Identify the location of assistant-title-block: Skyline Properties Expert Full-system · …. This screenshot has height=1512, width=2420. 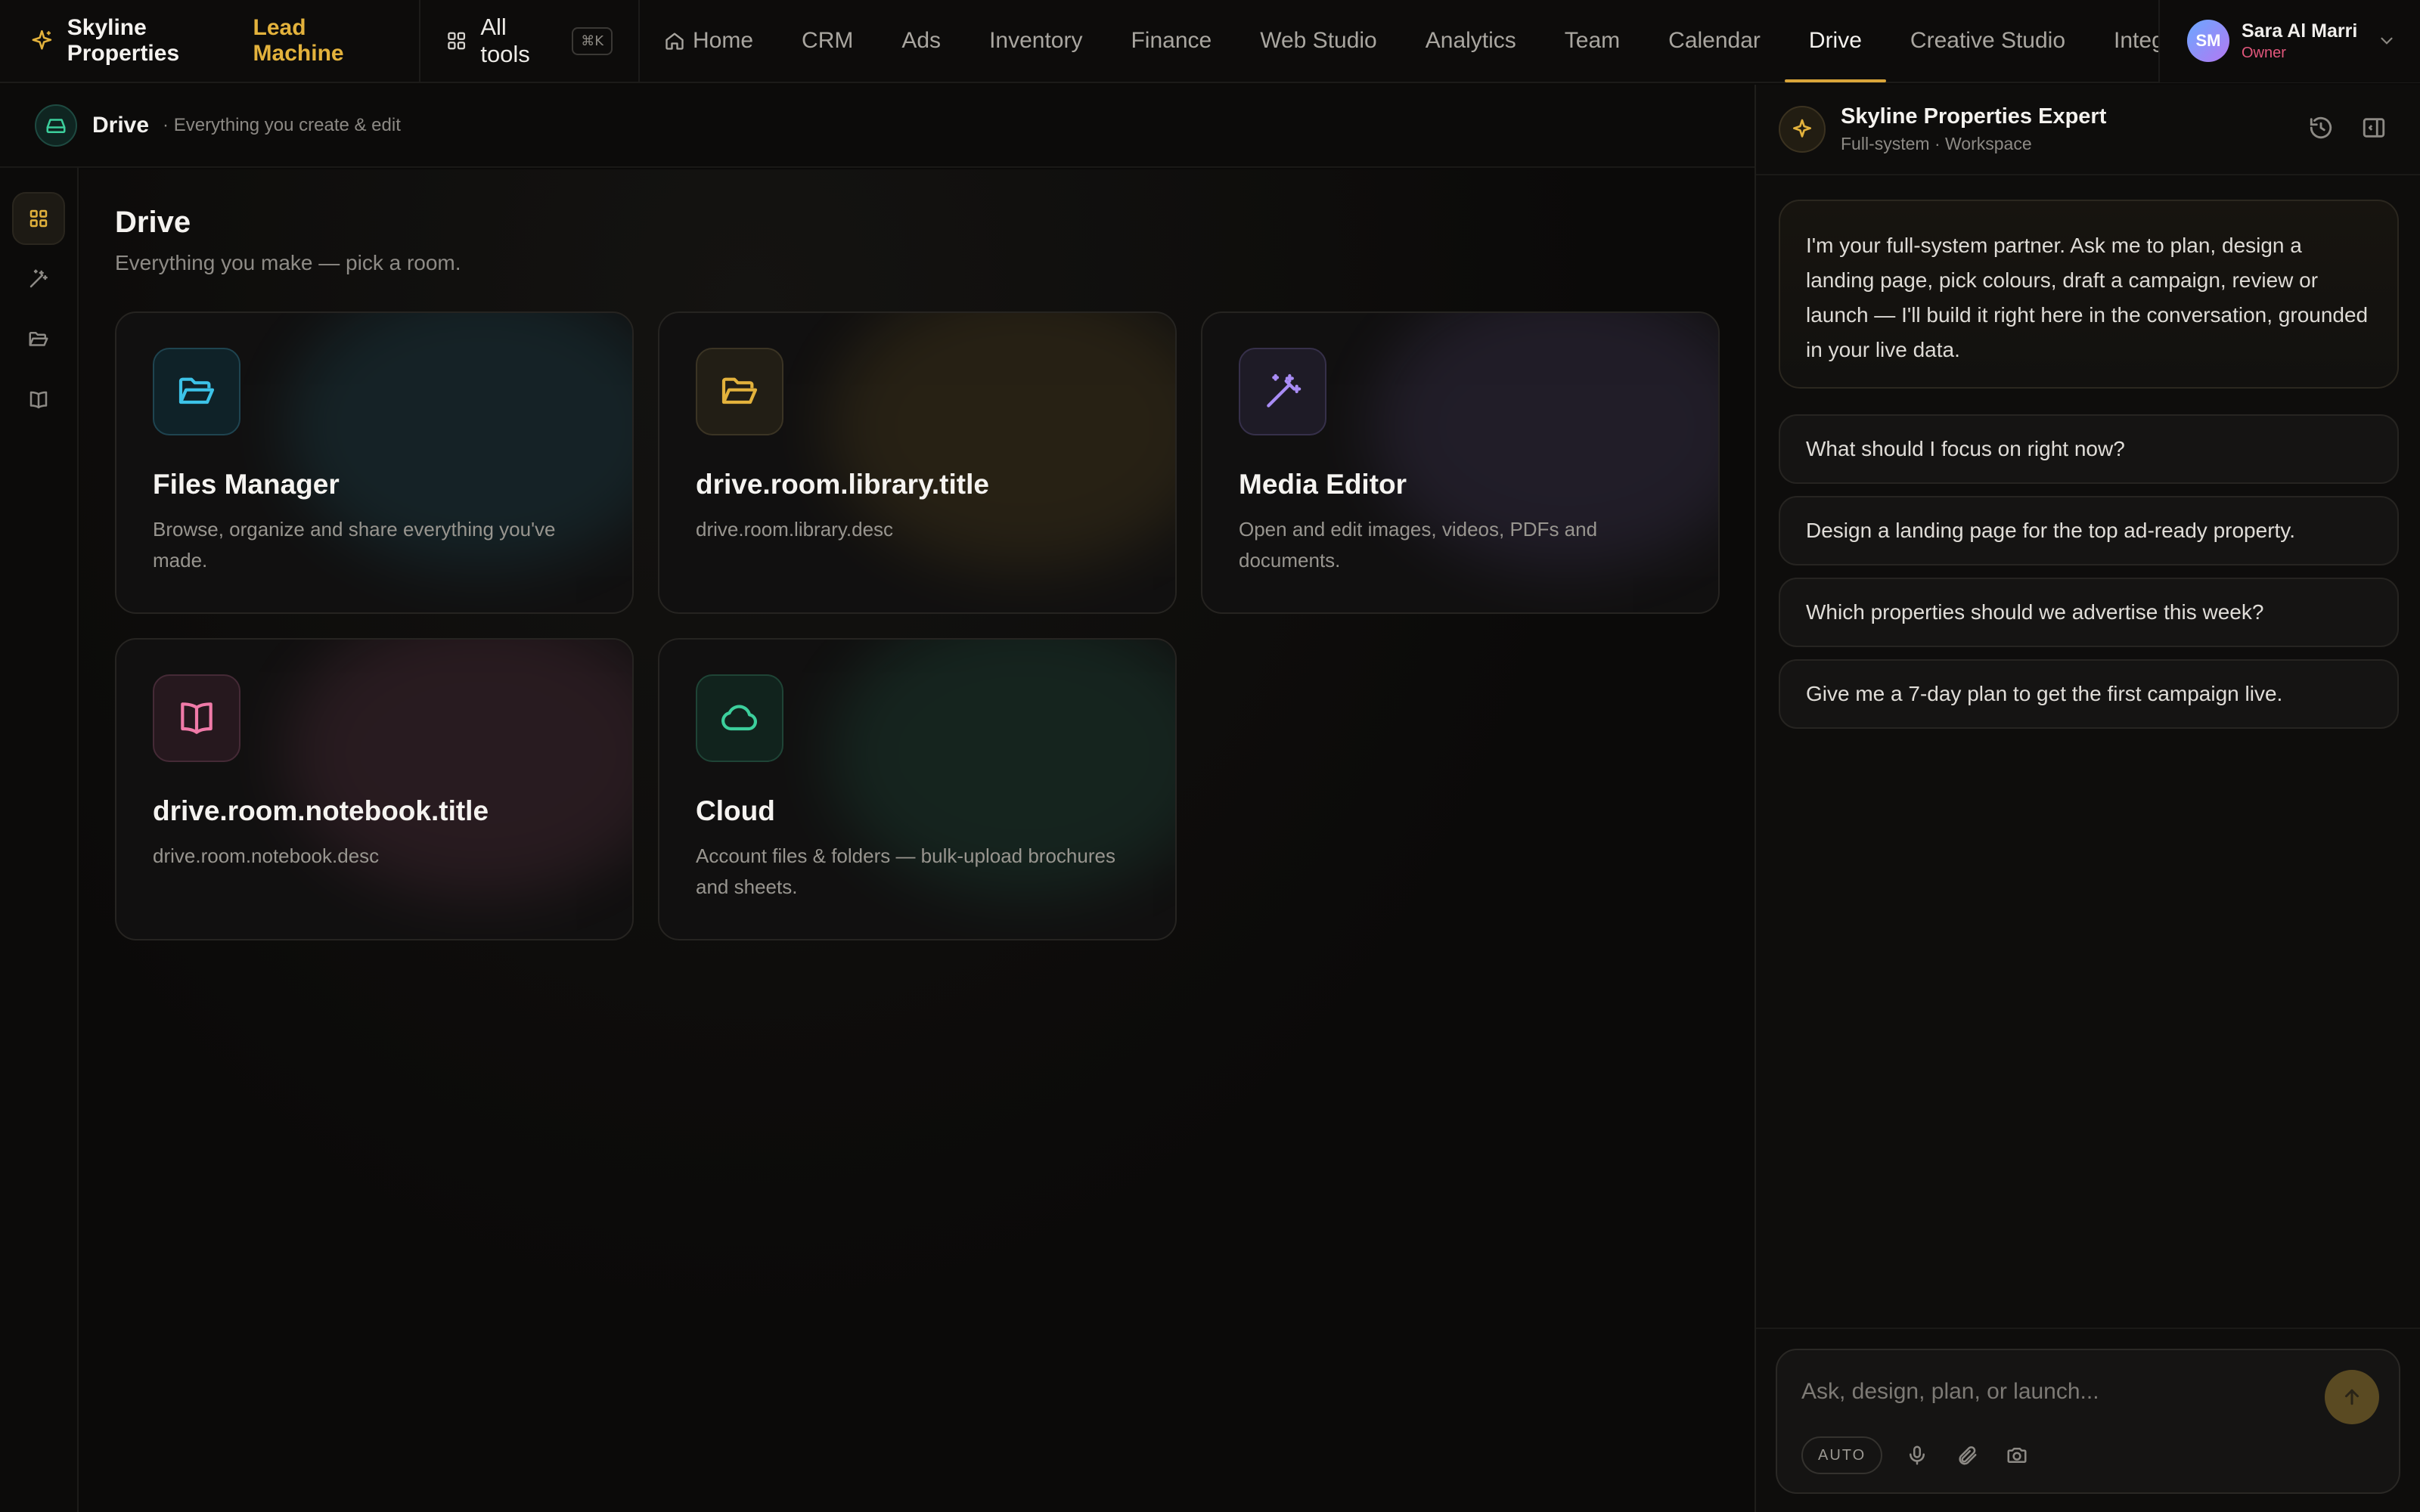
(1974, 129).